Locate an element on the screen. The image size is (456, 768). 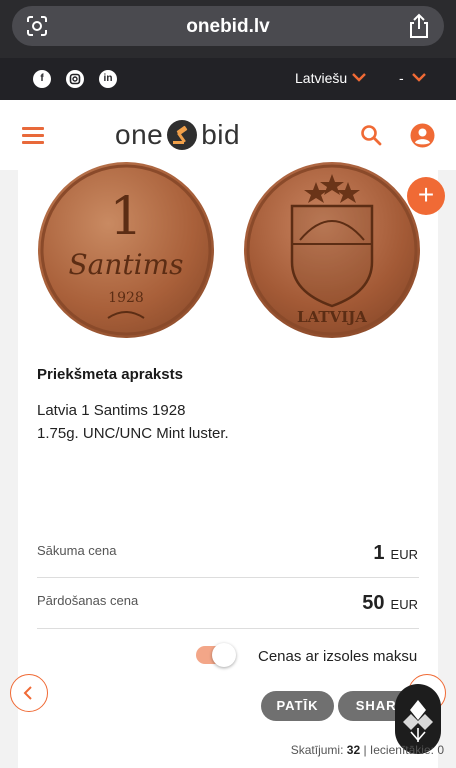
description-line: Latvia 1 Santims 1928 is located at coordinates (111, 410).